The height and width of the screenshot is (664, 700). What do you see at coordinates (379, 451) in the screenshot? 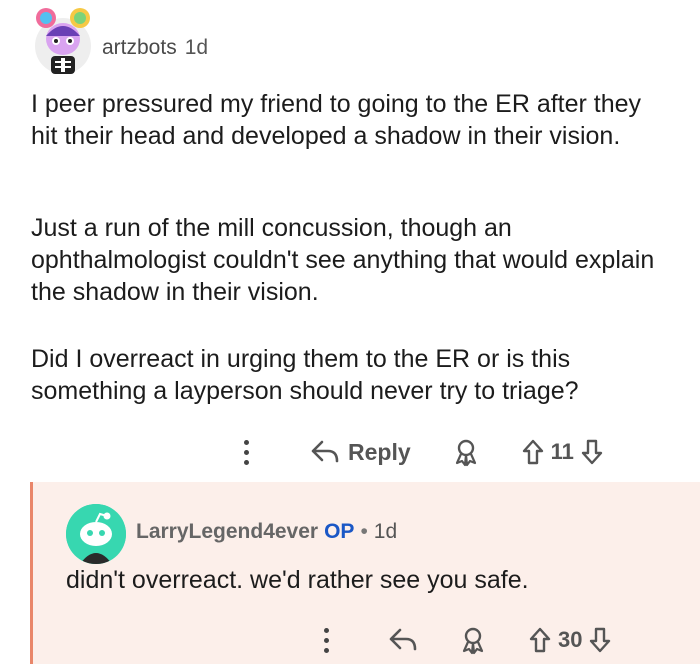
I see `reply-label: Reply` at bounding box center [379, 451].